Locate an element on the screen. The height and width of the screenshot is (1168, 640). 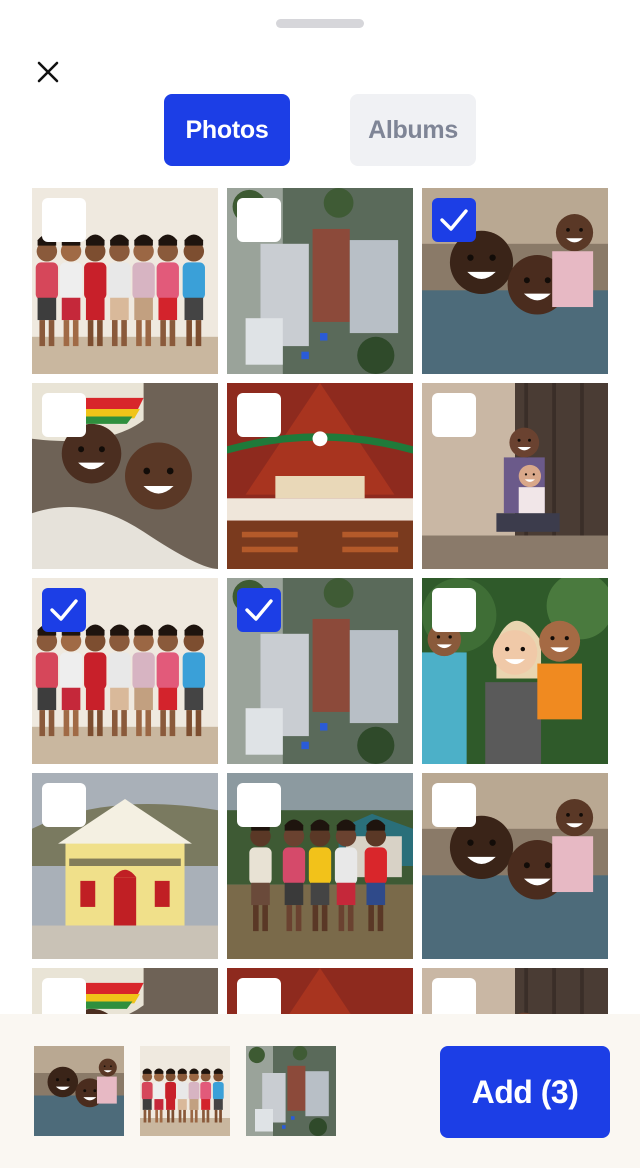
close-icon is located at coordinates (48, 72).